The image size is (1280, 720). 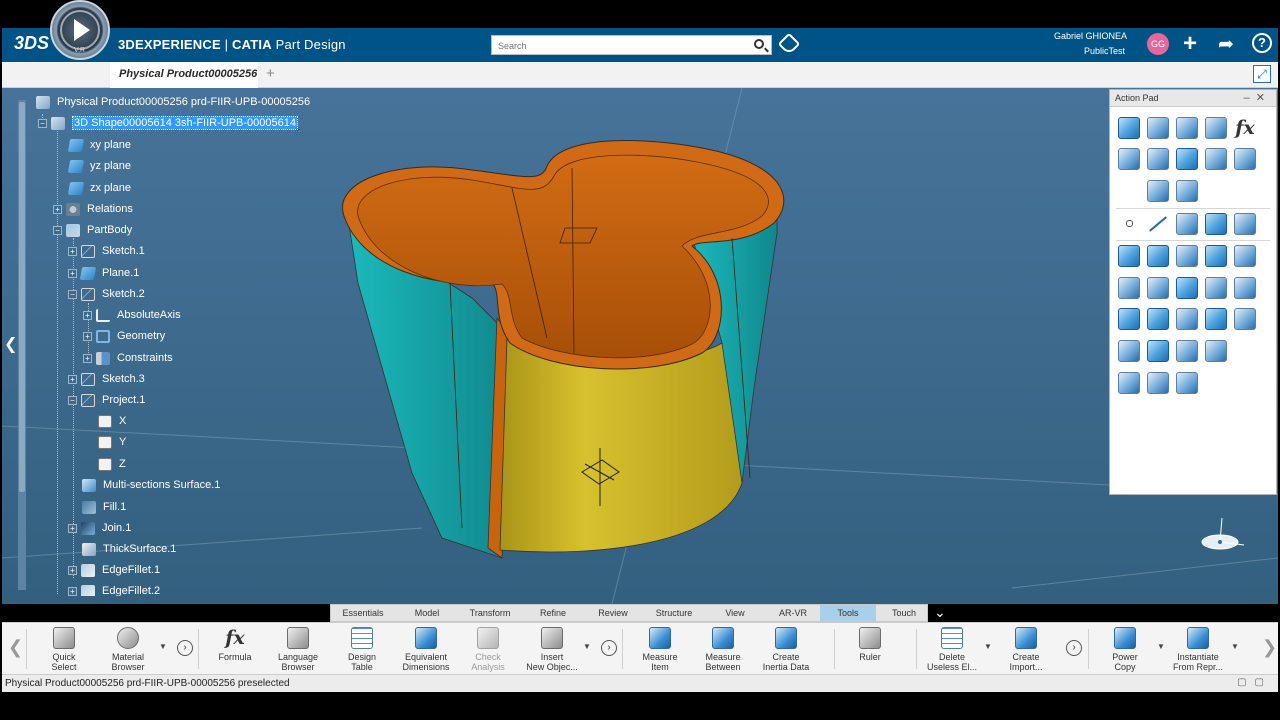 What do you see at coordinates (106, 294) in the screenshot?
I see `tree-item-sketch-2: − Sketch.2` at bounding box center [106, 294].